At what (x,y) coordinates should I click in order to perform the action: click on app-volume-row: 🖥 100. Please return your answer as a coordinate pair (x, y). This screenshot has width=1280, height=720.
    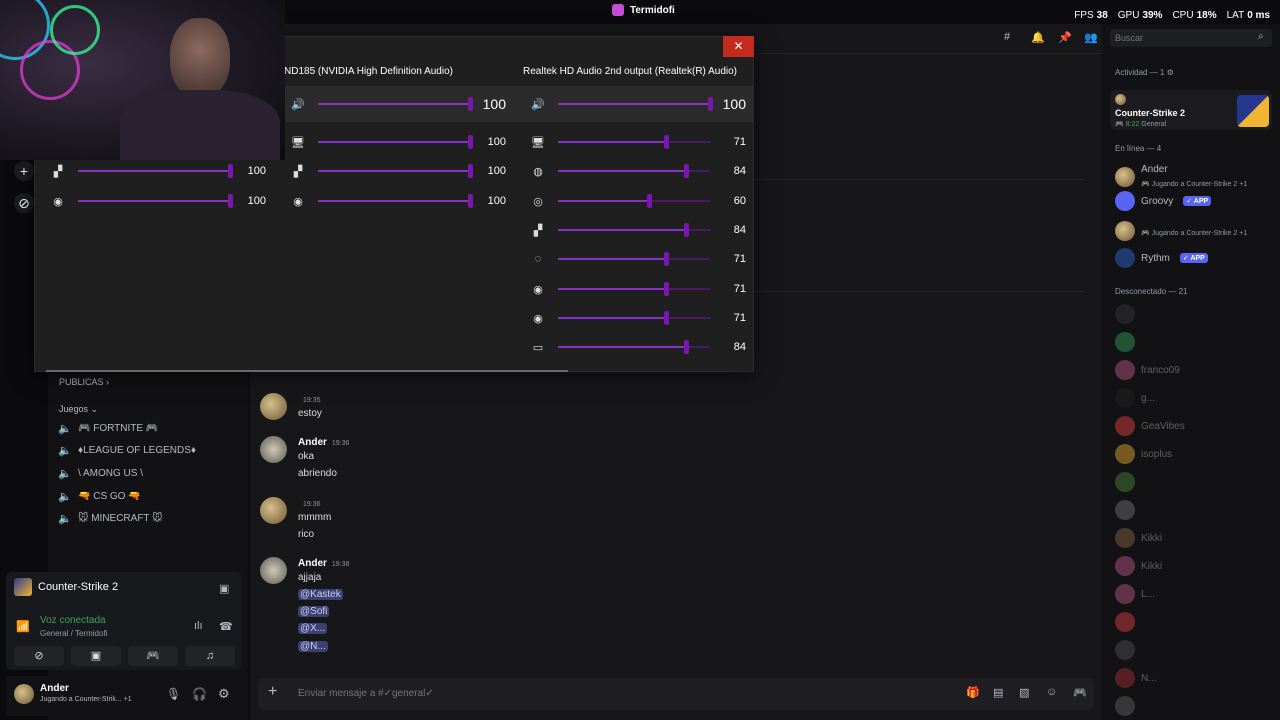
    Looking at the image, I should click on (398, 142).